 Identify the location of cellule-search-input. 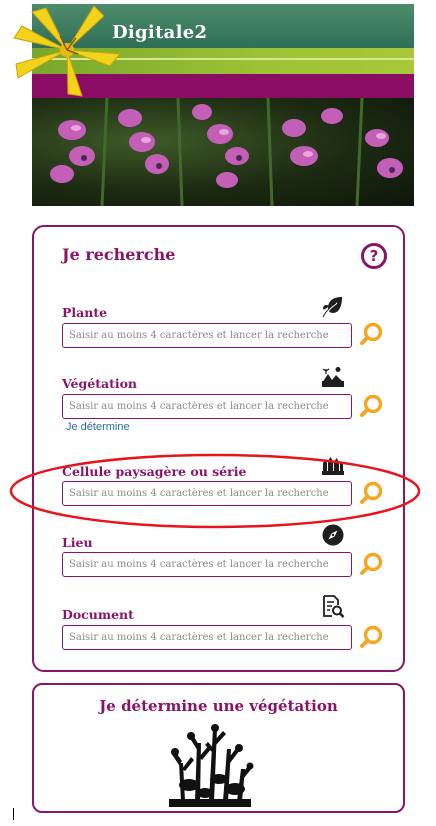
(207, 493).